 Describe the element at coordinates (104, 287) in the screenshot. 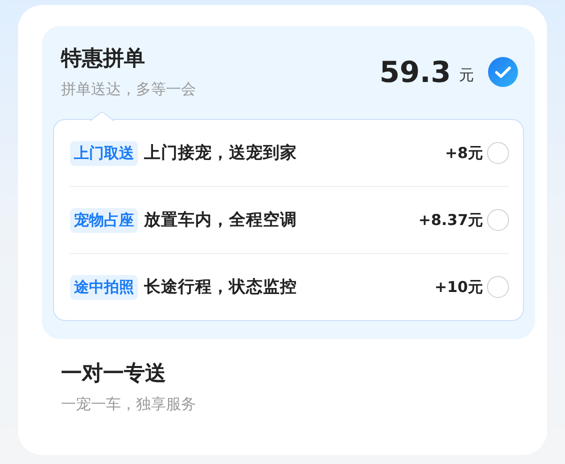

I see `addon-tag: 途中拍照` at that location.